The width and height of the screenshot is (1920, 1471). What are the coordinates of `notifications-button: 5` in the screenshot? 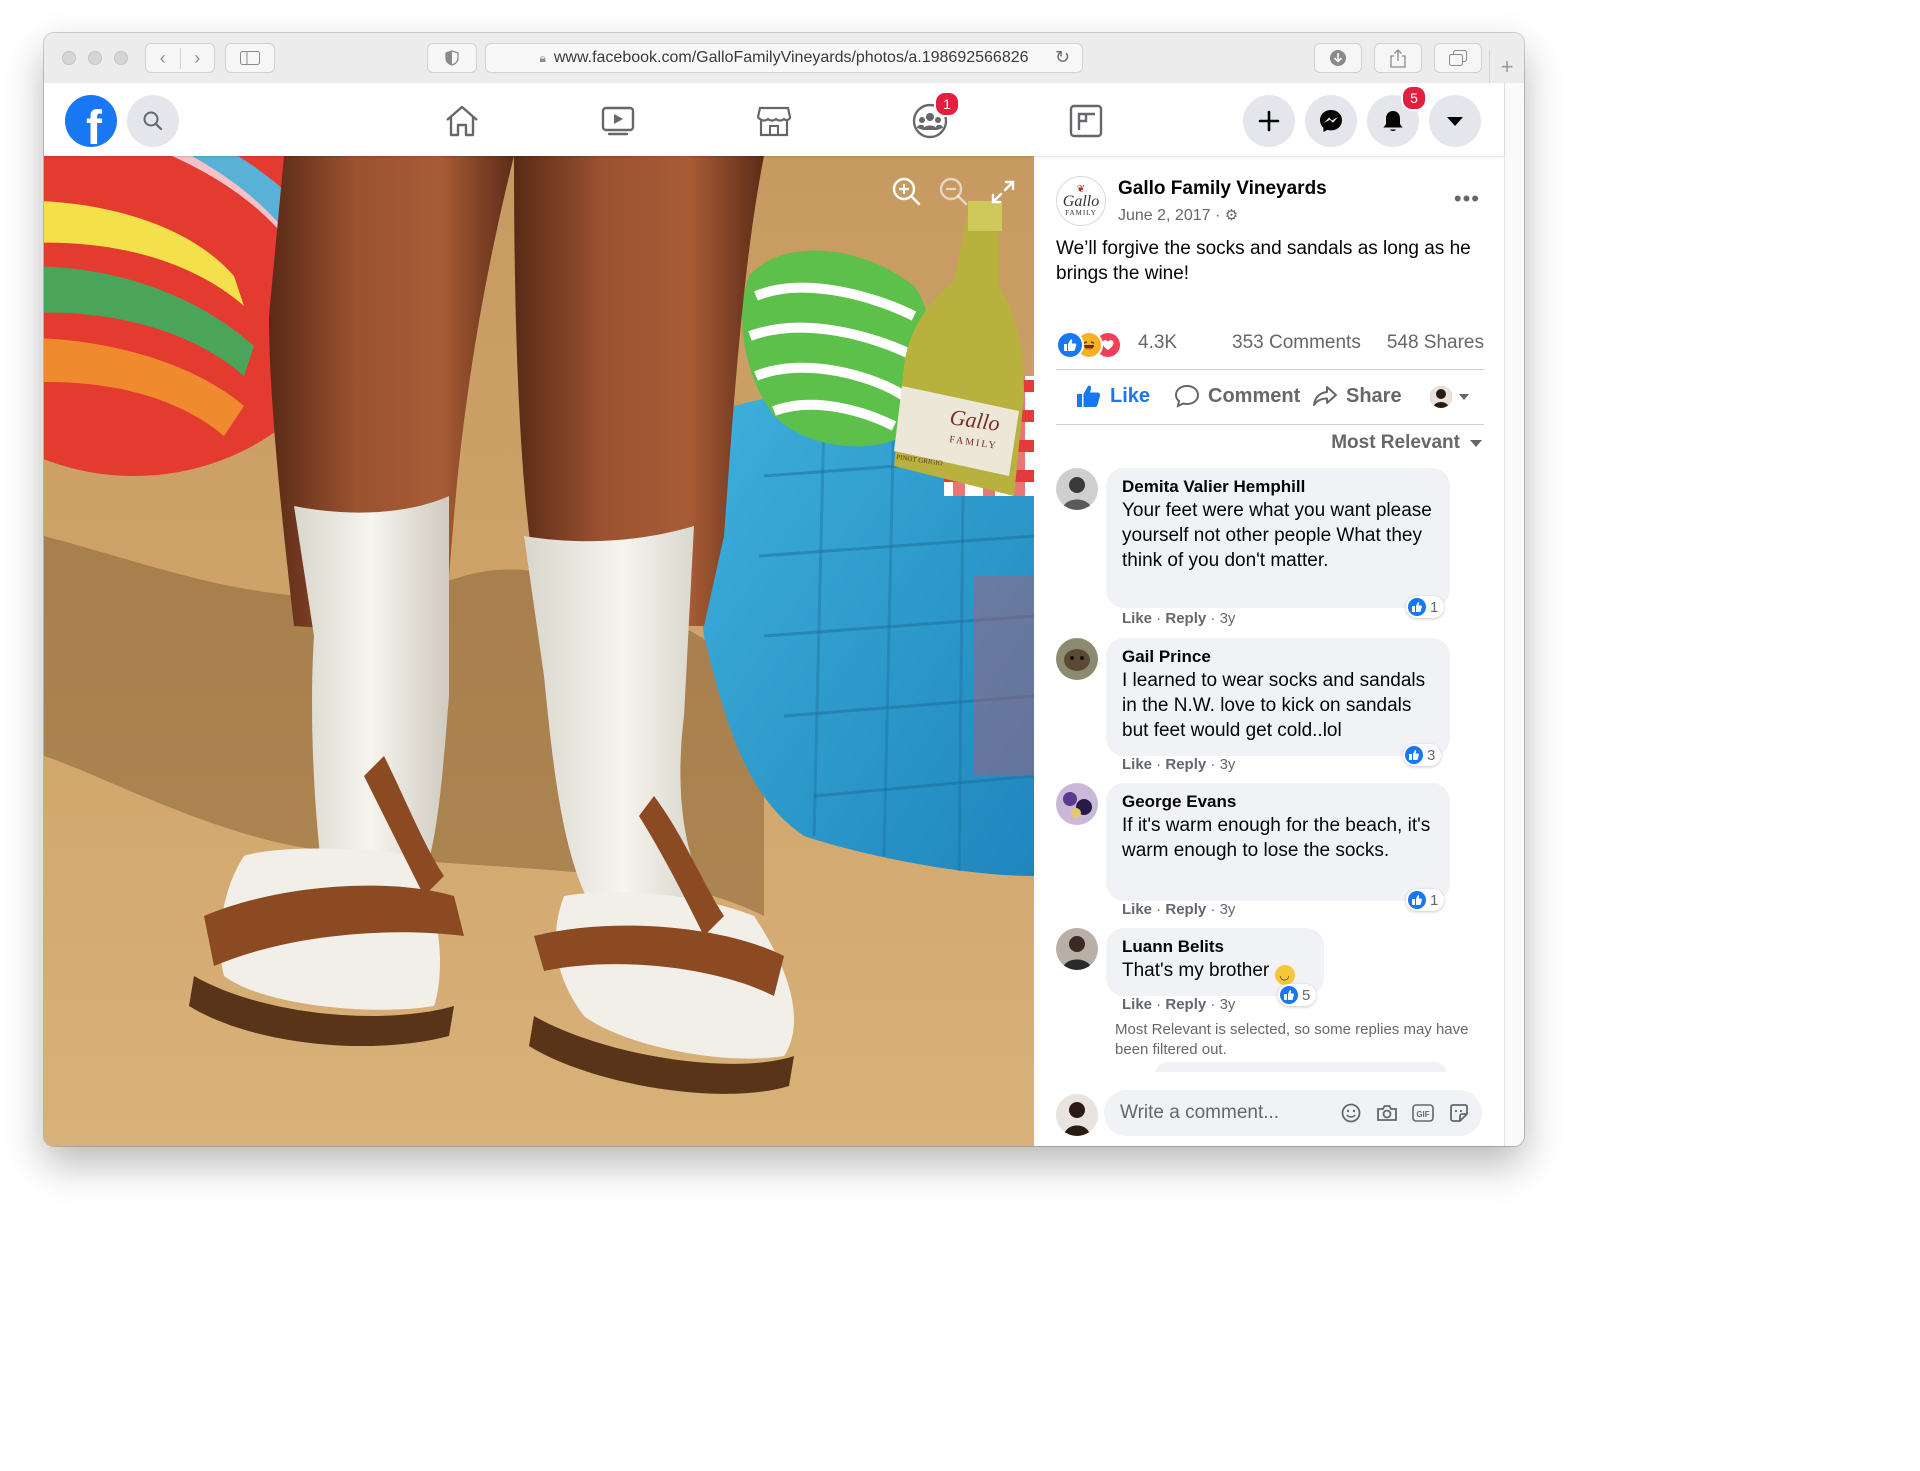 It's located at (1397, 116).